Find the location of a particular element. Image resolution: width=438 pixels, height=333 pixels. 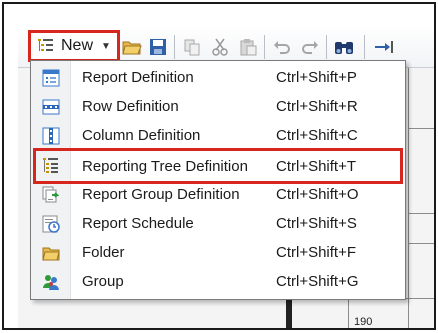

reporting-tree-icon is located at coordinates (50, 165).